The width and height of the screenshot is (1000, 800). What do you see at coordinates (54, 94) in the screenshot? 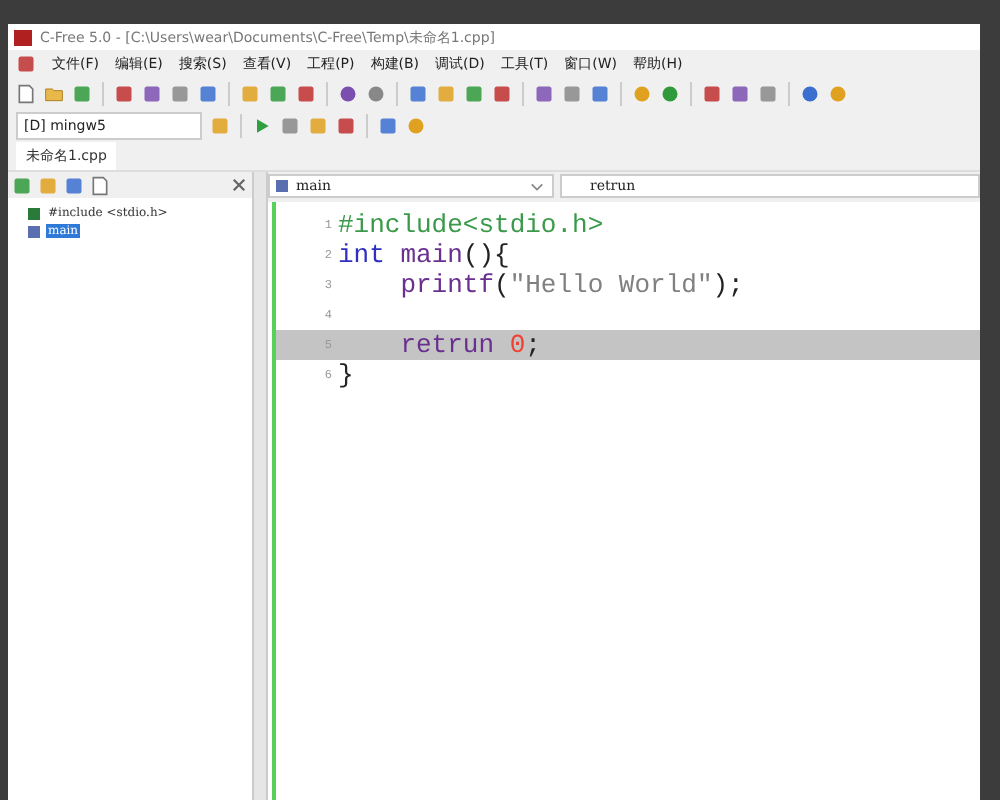
I see `folder-icon` at bounding box center [54, 94].